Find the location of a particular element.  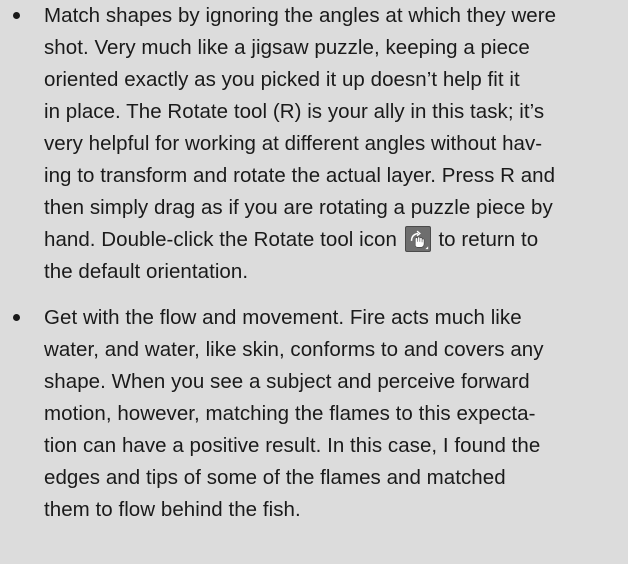

text-after-icon: to return to is located at coordinates (488, 239).